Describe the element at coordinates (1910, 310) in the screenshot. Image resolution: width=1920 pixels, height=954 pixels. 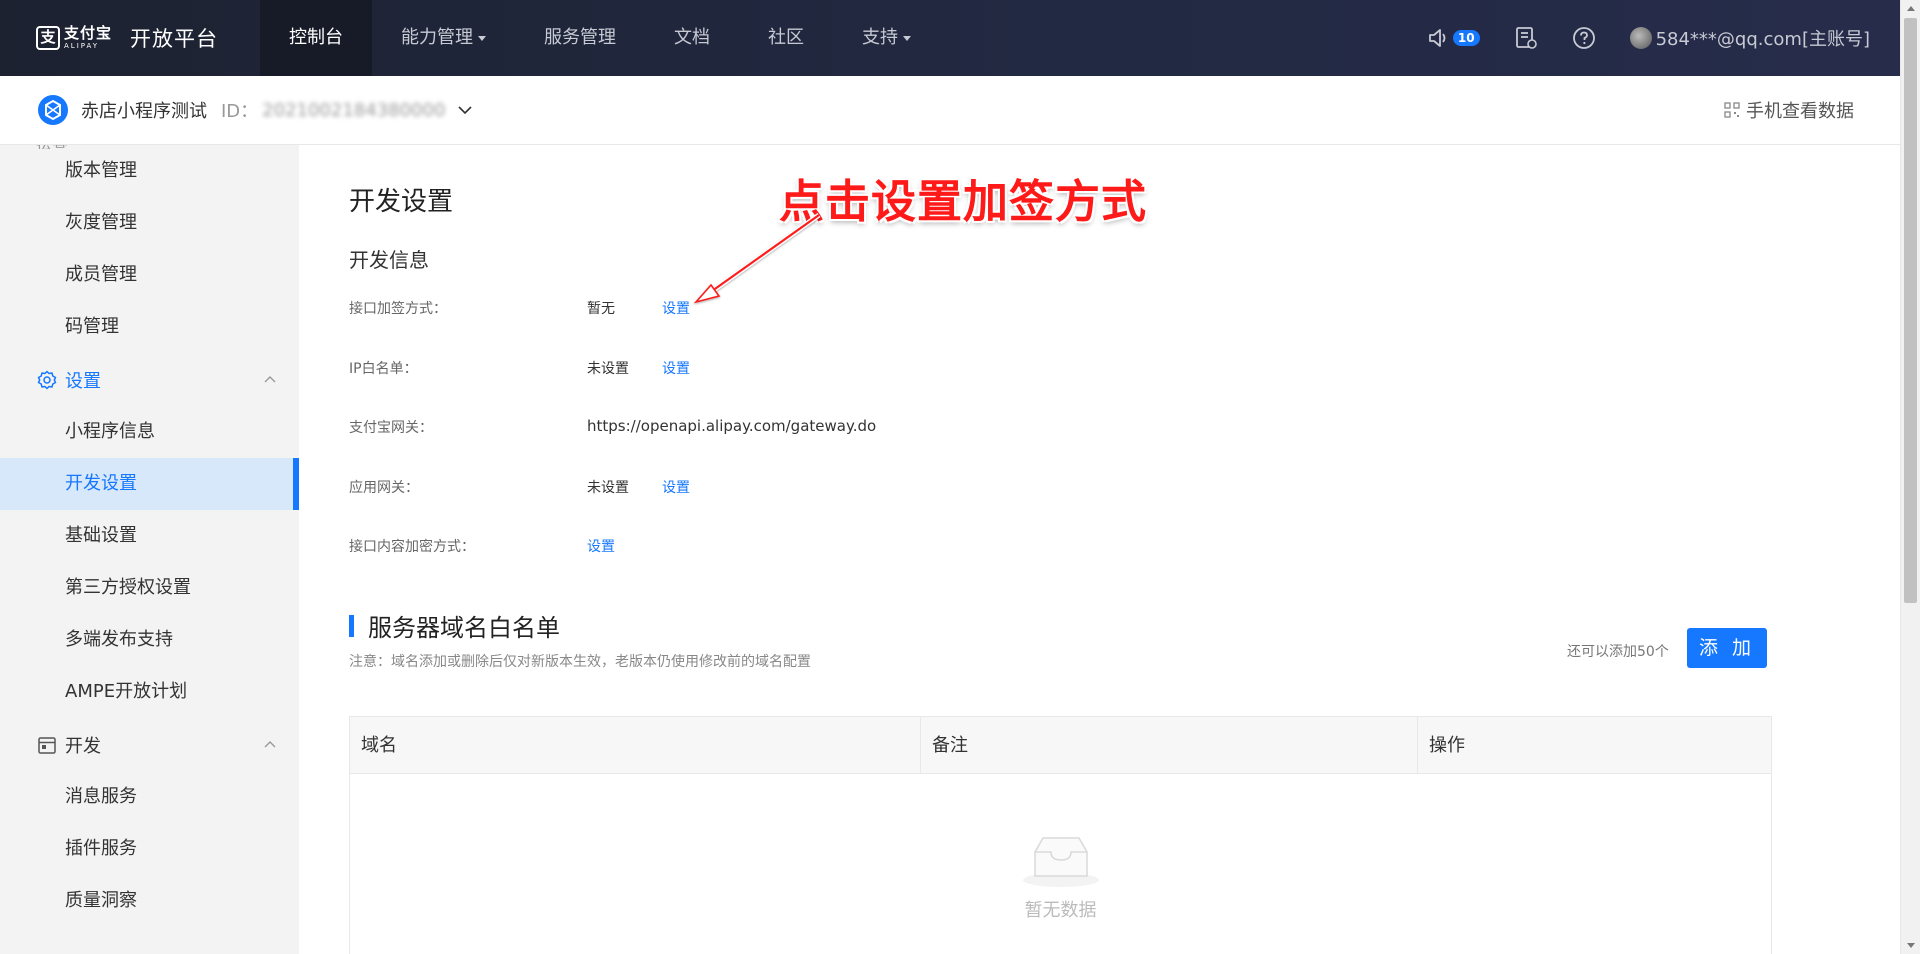
I see `scrollbar-thumb` at that location.